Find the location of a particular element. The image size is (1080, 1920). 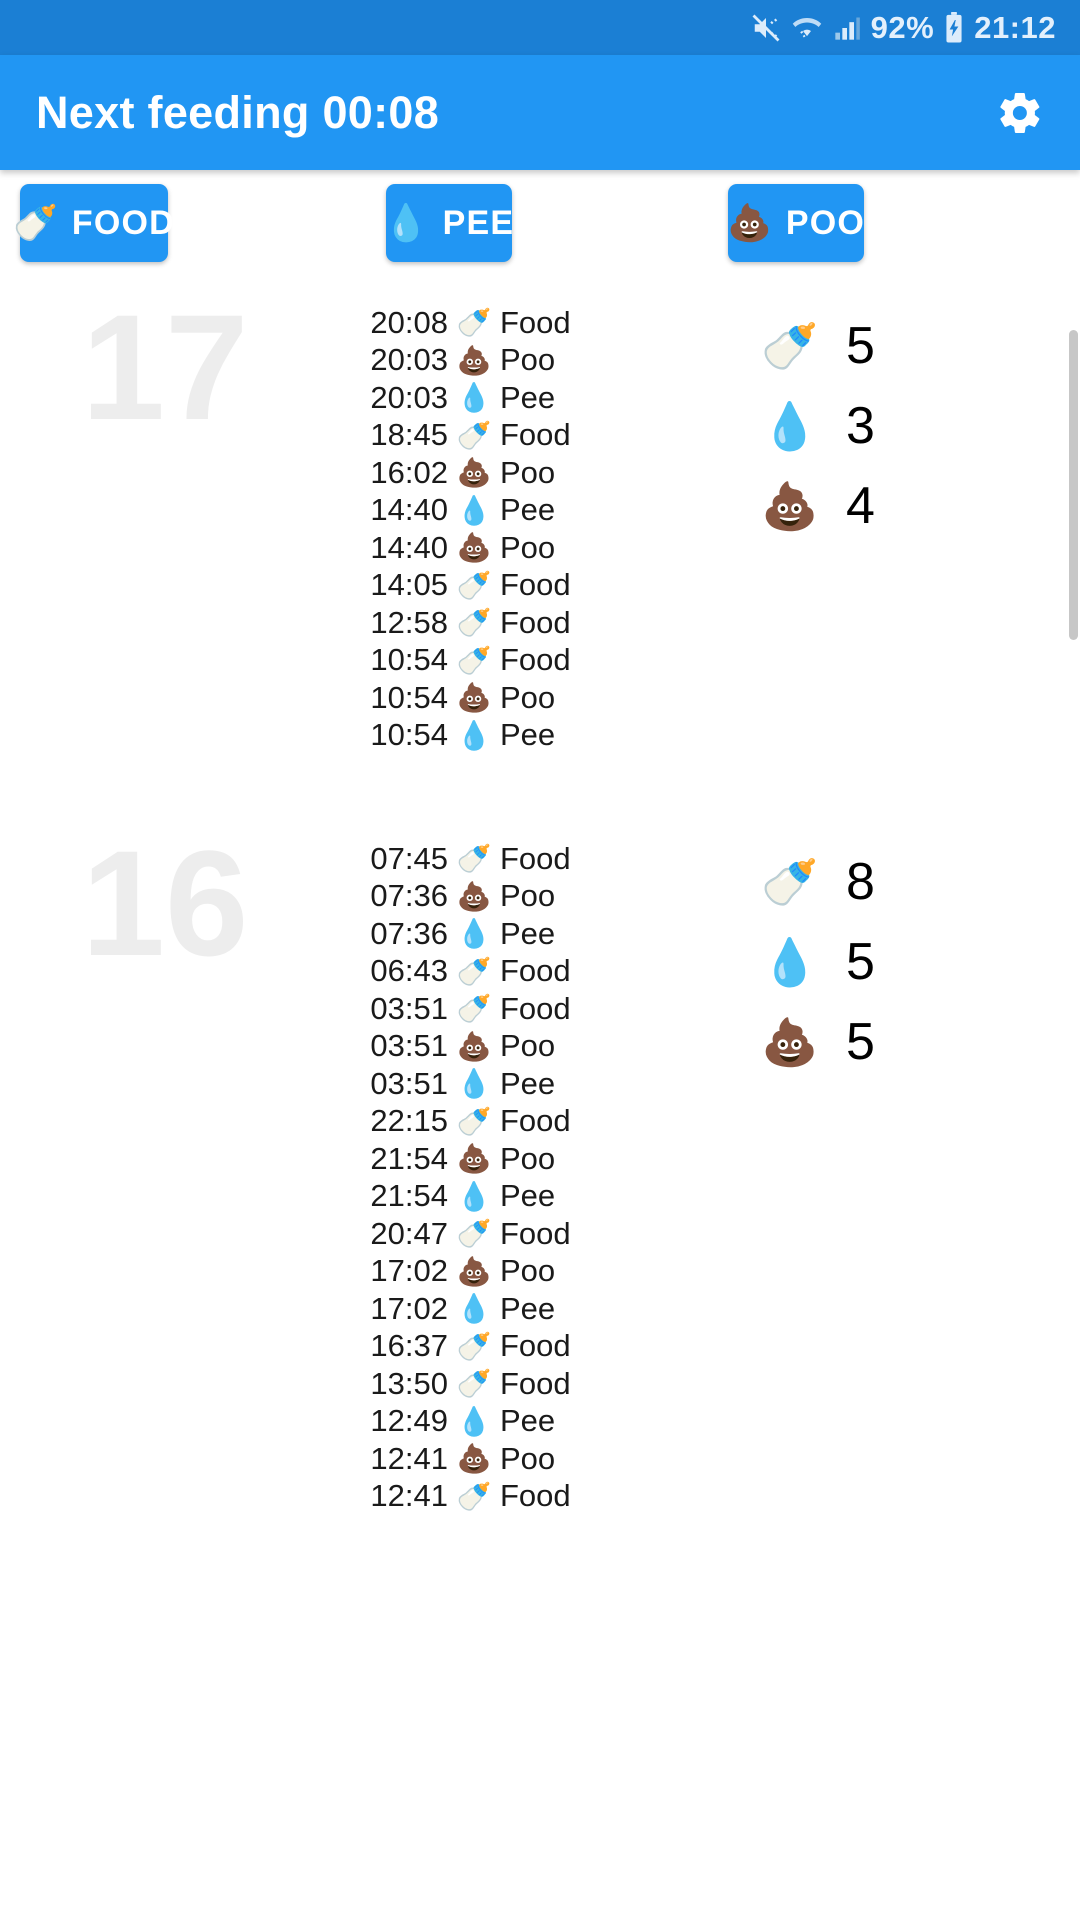

summary-row: 💩 4 is located at coordinates (919, 506).